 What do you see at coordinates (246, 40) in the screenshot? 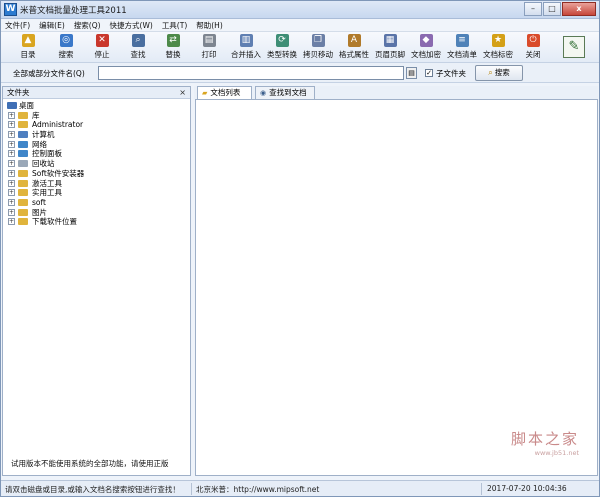
I see `merge-icon: ▥` at bounding box center [246, 40].